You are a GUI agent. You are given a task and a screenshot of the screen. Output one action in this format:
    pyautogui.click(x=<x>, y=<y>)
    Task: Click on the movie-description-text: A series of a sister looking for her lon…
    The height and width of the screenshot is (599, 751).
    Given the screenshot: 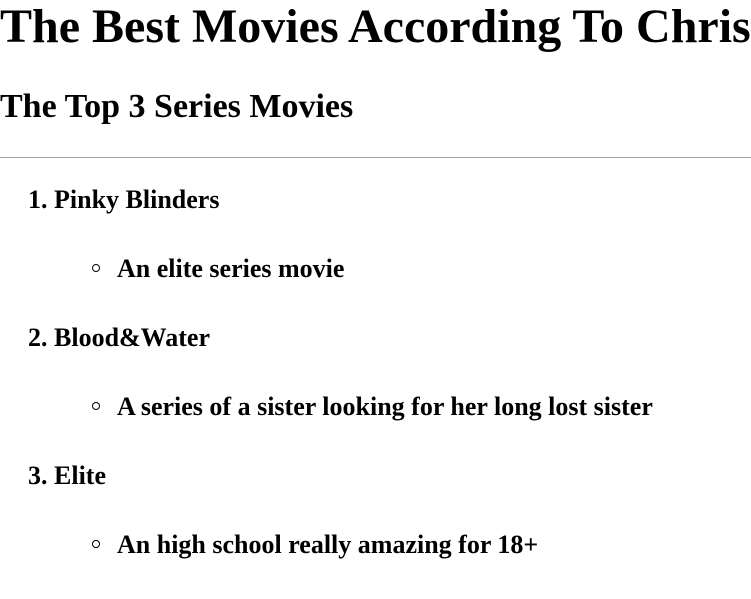 What is the action you would take?
    pyautogui.click(x=385, y=406)
    